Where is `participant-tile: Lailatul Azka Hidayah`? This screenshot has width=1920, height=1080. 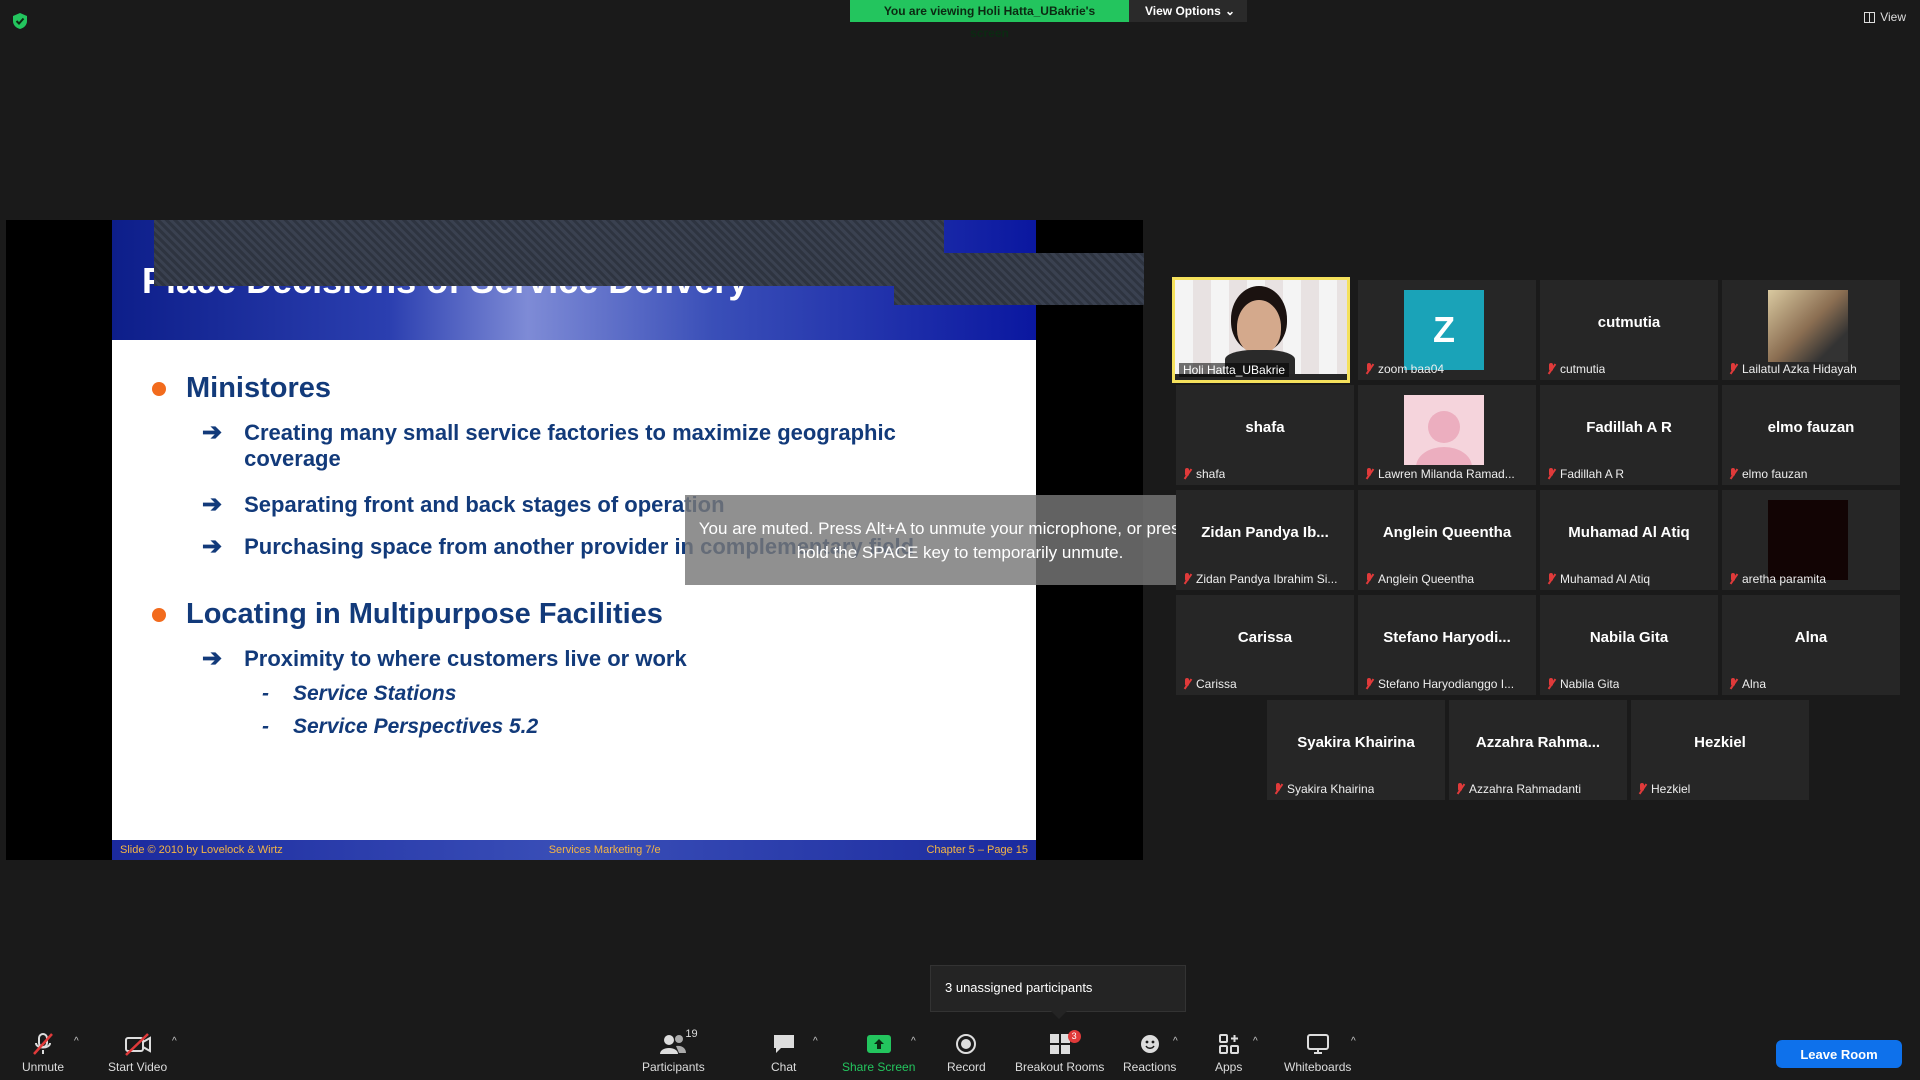 participant-tile: Lailatul Azka Hidayah is located at coordinates (1811, 330).